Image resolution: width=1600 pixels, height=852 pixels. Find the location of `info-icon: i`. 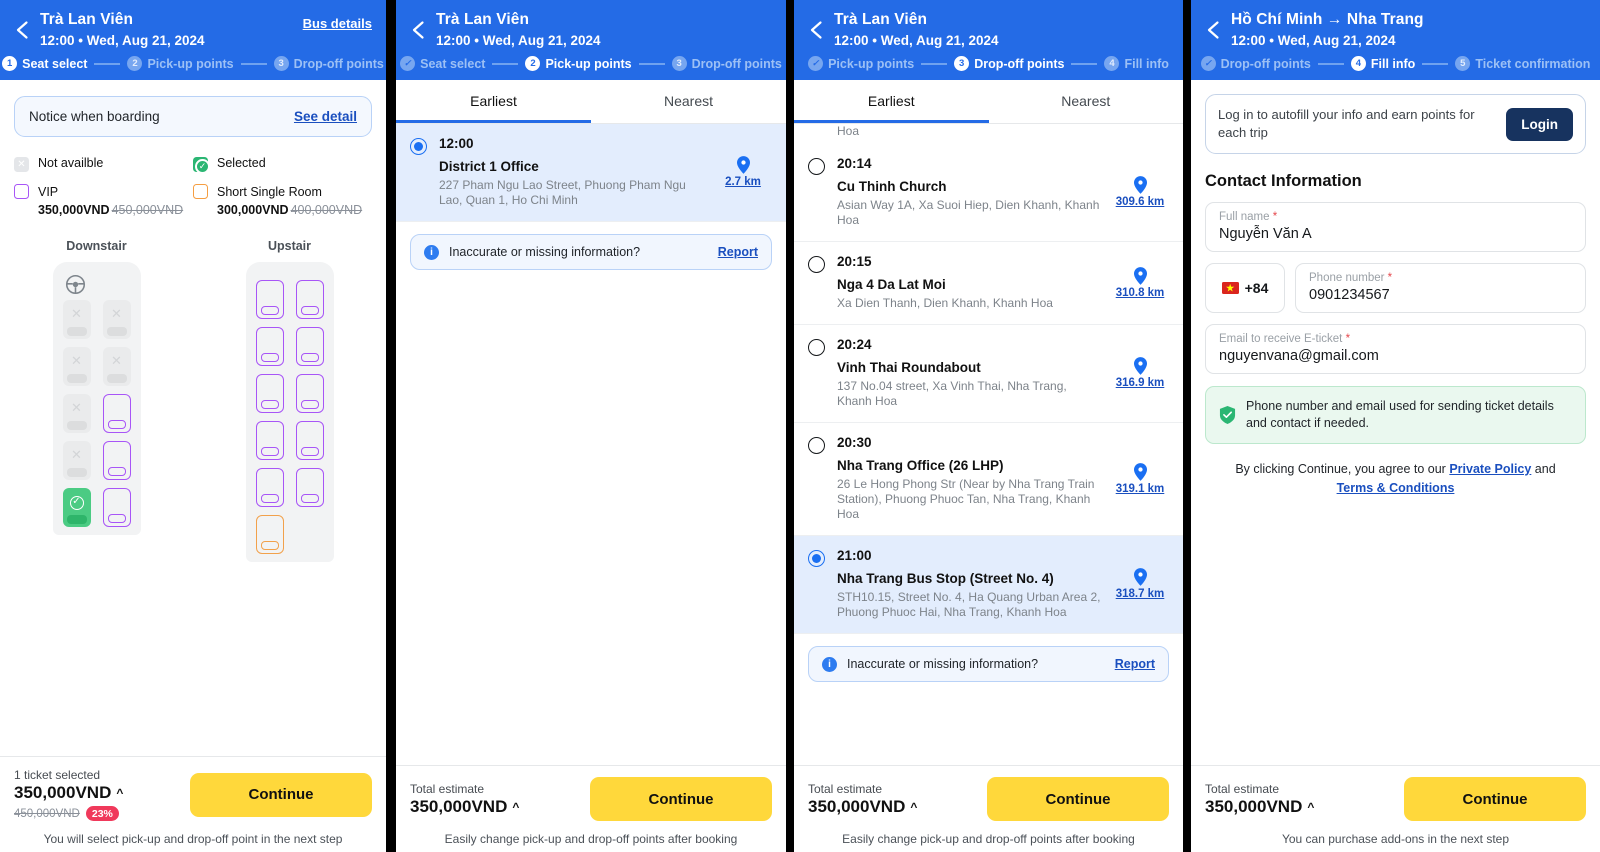

info-icon: i is located at coordinates (829, 664).